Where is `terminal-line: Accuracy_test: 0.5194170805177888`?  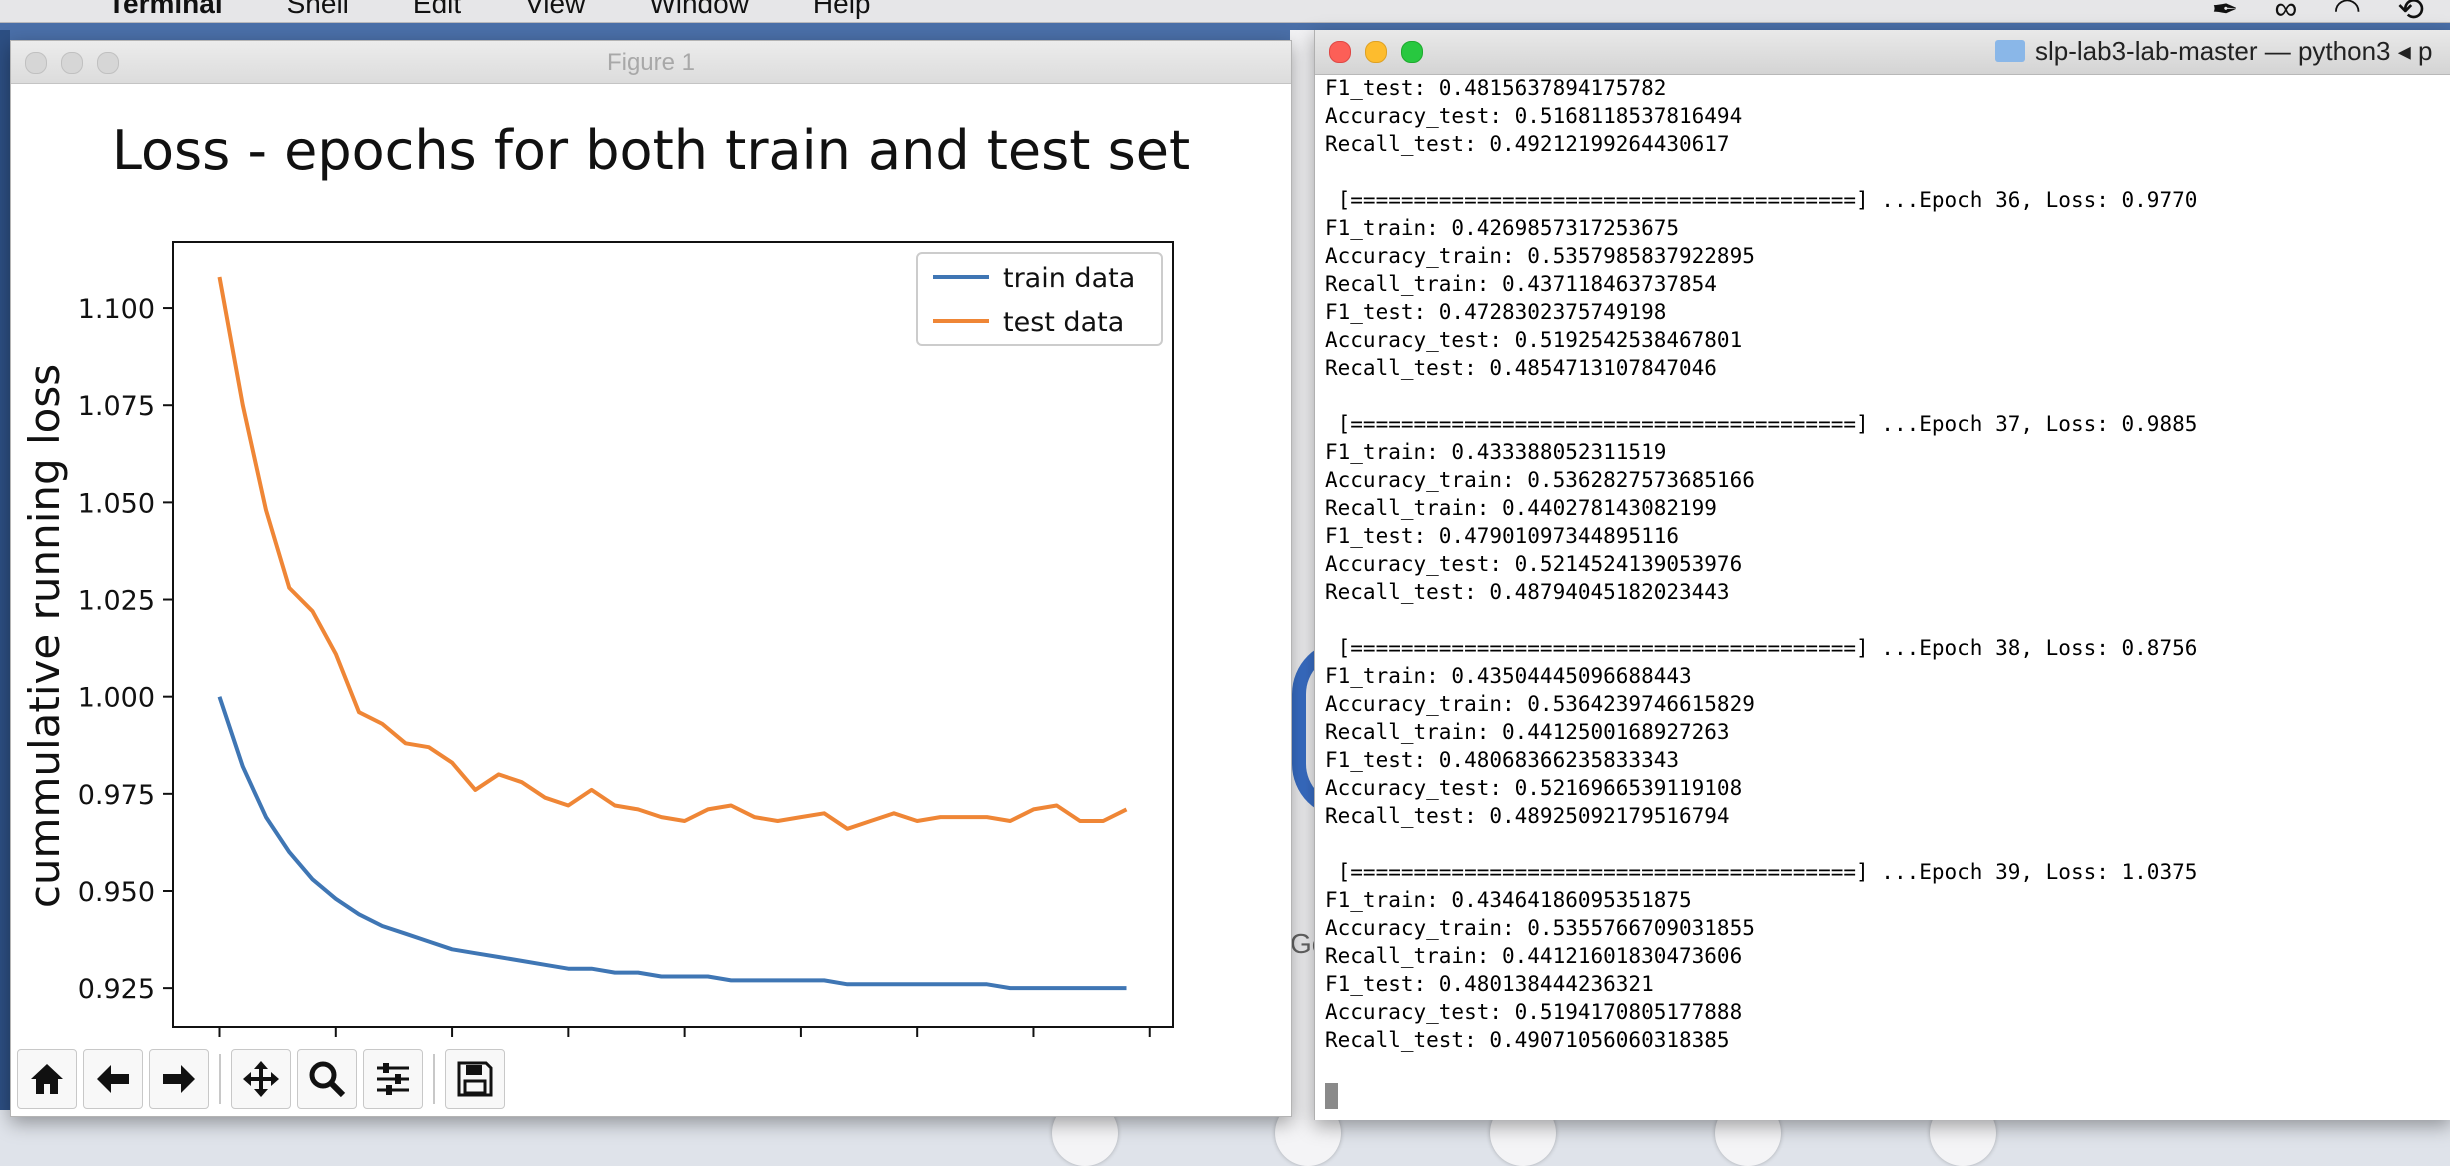
terminal-line: Accuracy_test: 0.5194170805177888 is located at coordinates (1534, 1012).